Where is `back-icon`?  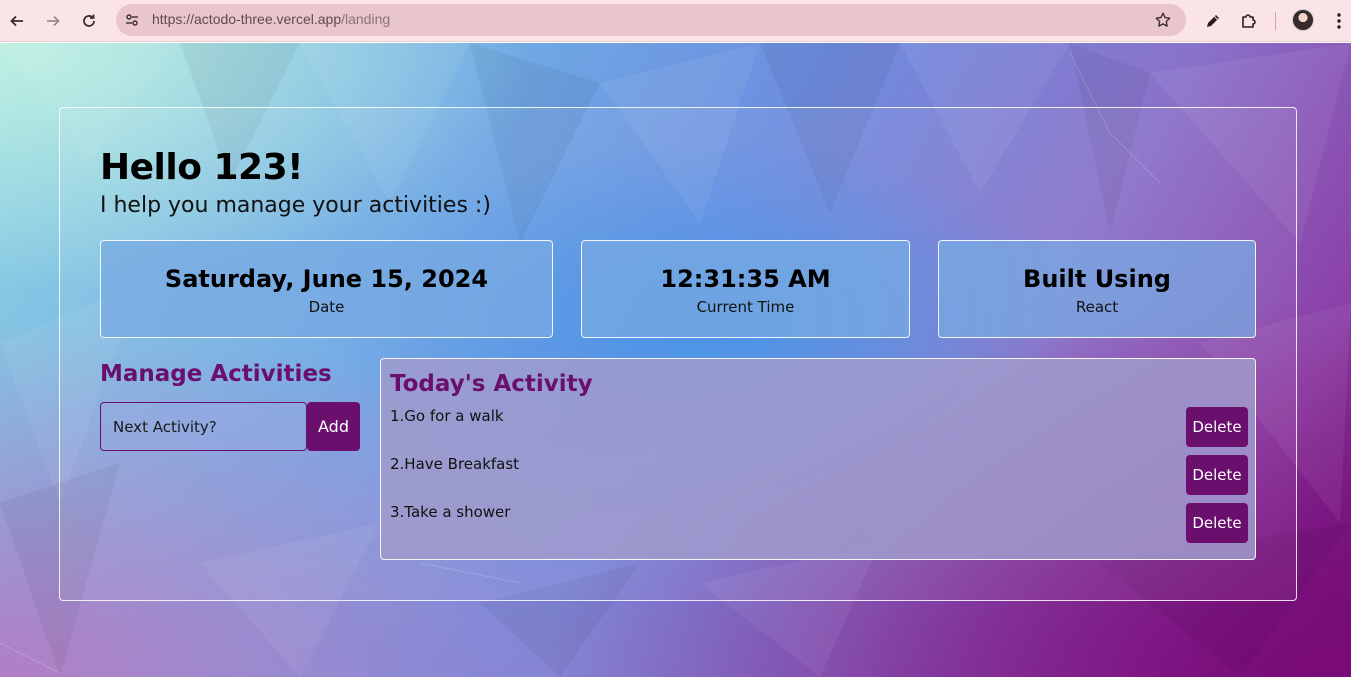
back-icon is located at coordinates (16, 21).